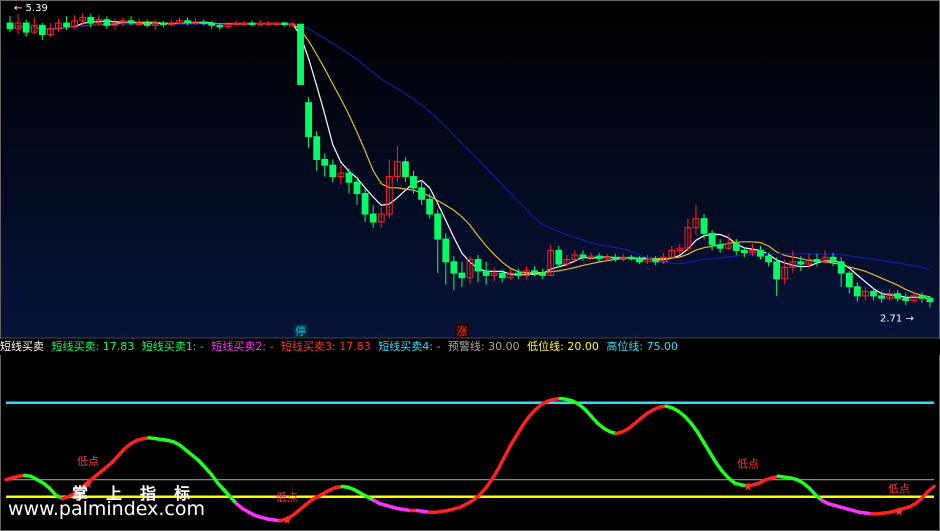 Image resolution: width=940 pixels, height=531 pixels. I want to click on legend-item-3: 短线买卖2: -, so click(242, 346).